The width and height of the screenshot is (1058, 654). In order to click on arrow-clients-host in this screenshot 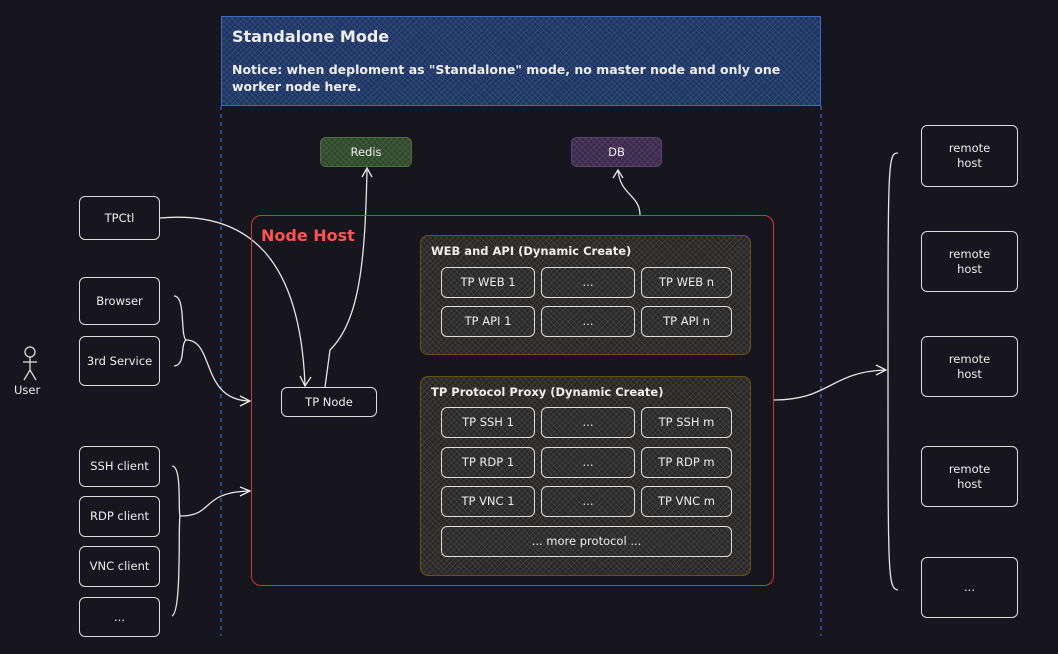, I will do `click(215, 503)`.